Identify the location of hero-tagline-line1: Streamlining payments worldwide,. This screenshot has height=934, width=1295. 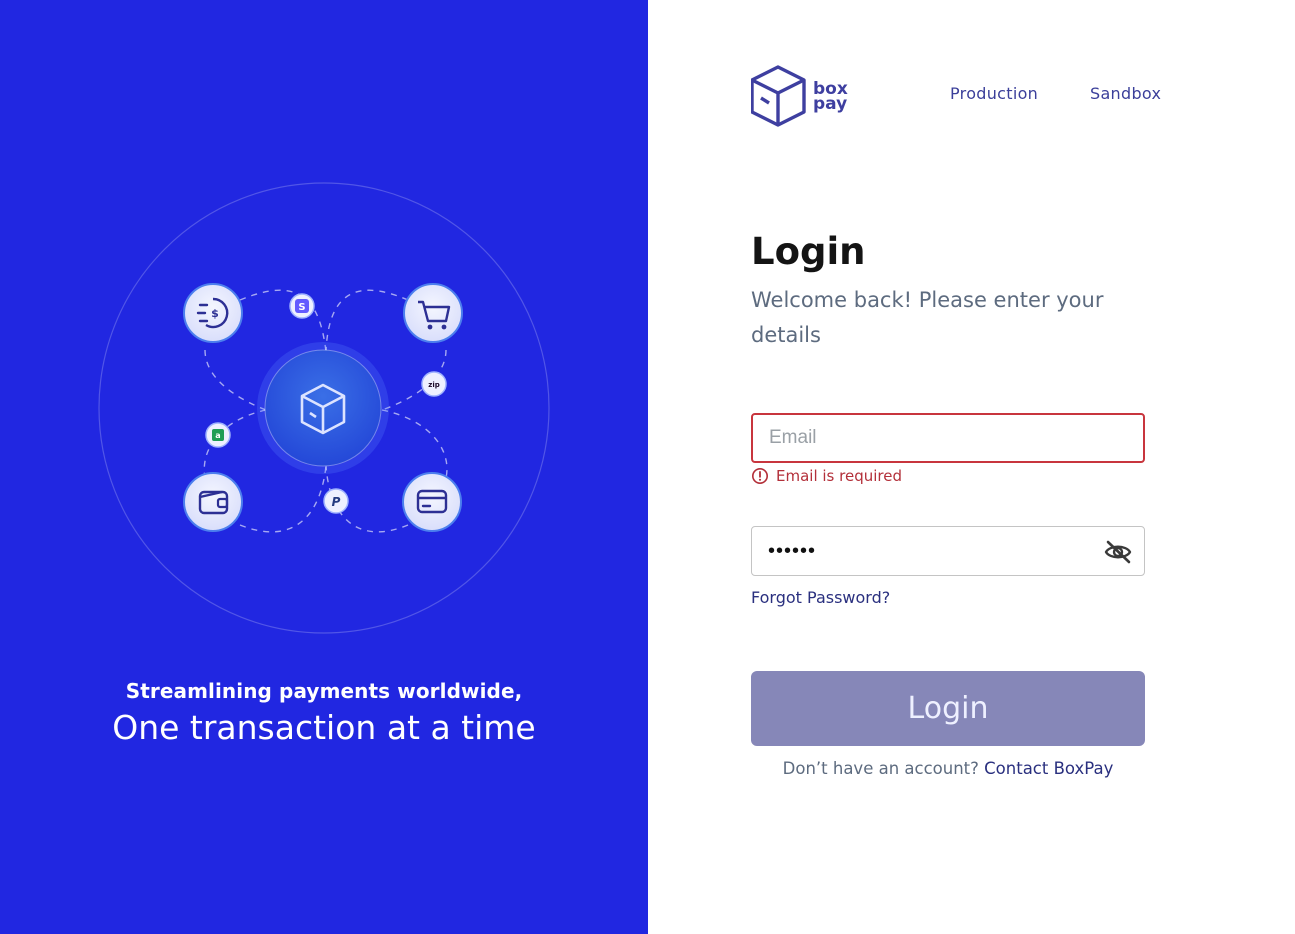
(324, 691).